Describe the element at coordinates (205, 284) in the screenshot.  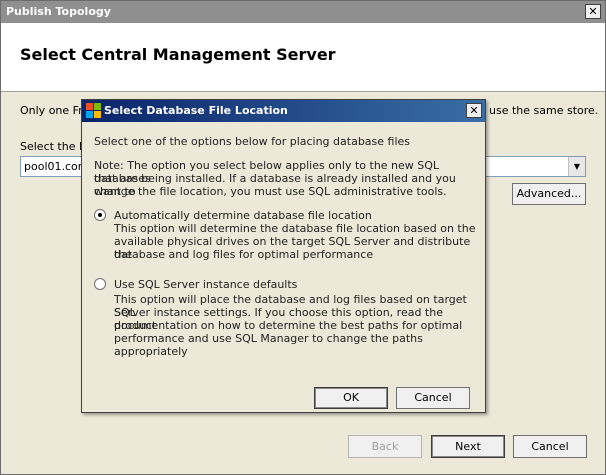
I see `sql-defaults-label: Use SQL Server instance defaults` at that location.